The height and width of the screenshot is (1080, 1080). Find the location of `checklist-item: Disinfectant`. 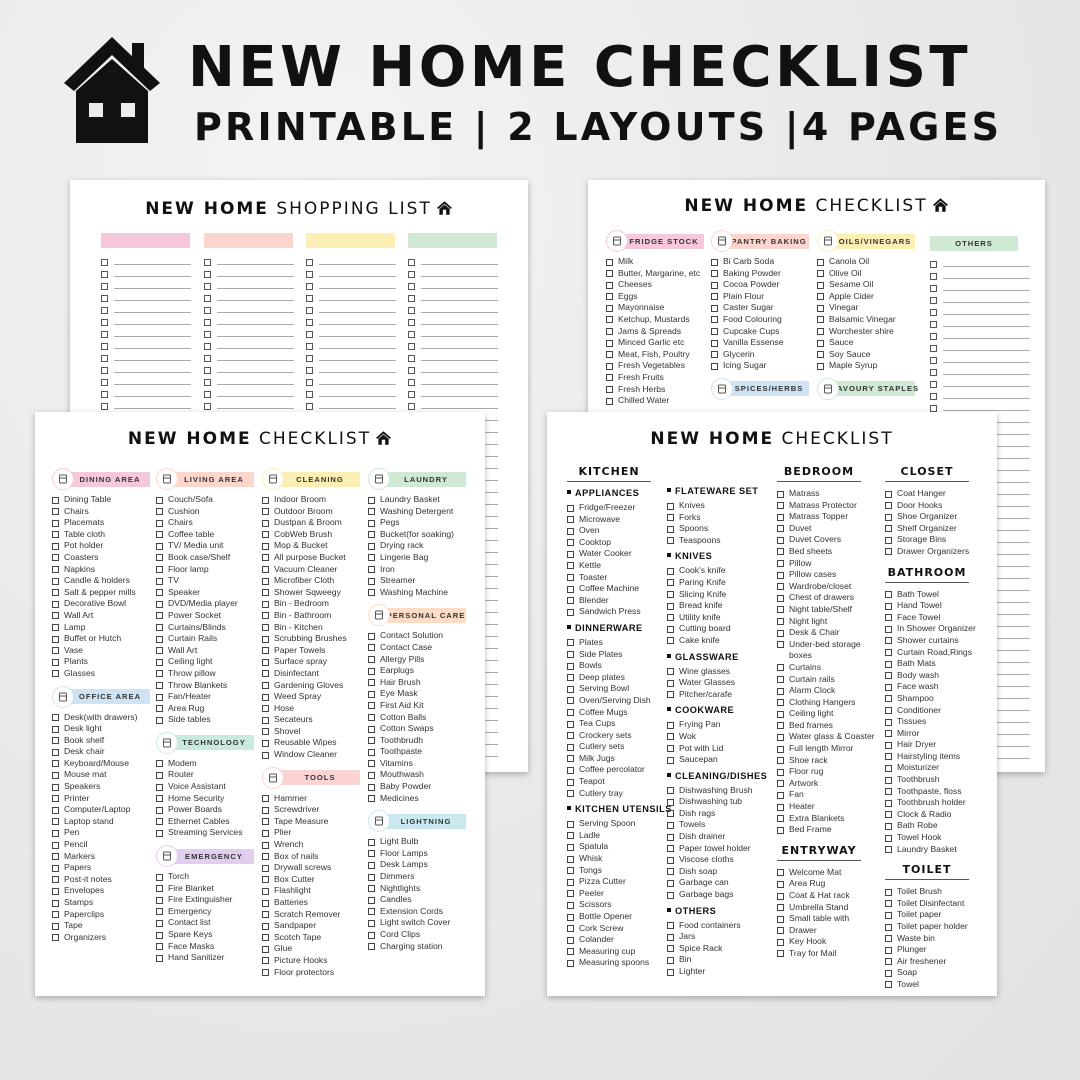

checklist-item: Disinfectant is located at coordinates (312, 674).